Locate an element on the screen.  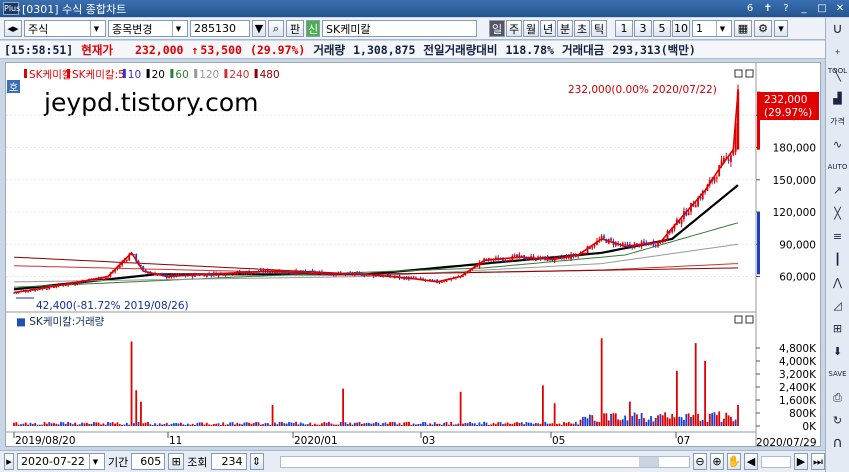
code-dropdown-icon: ▼ is located at coordinates (259, 28).